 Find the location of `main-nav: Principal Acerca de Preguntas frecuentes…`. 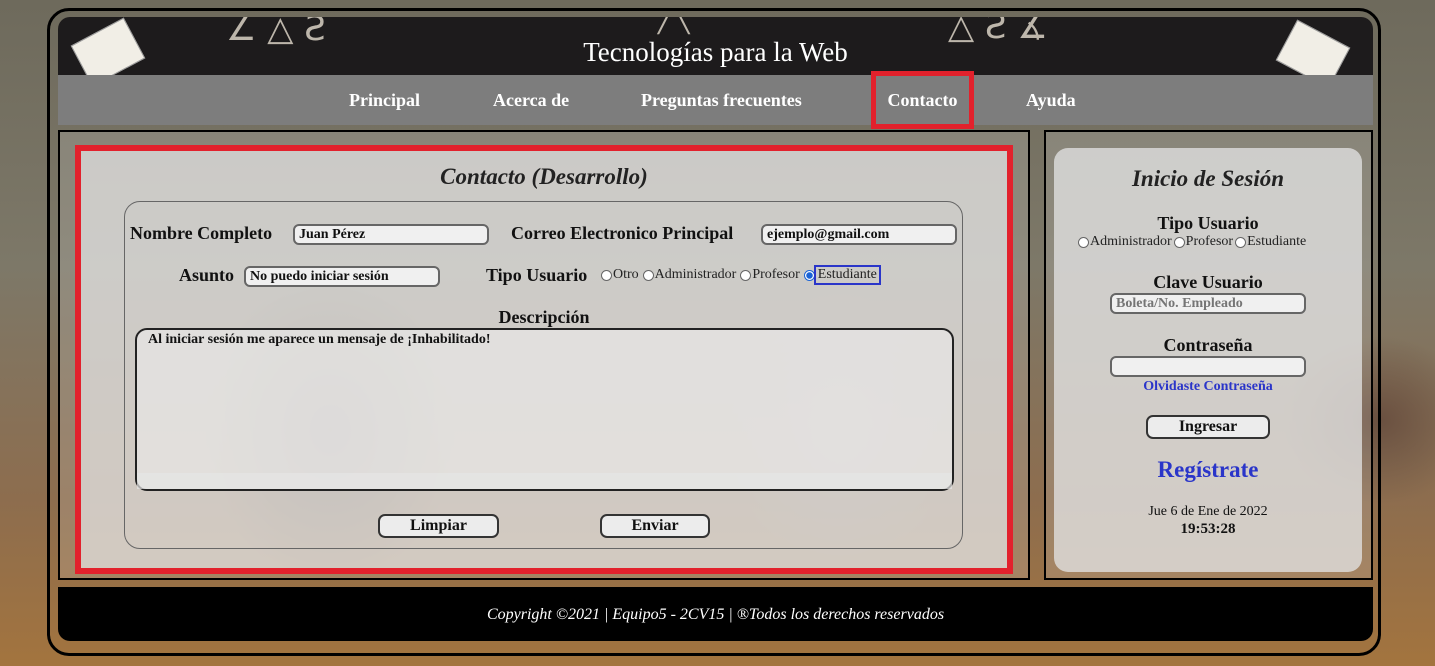

main-nav: Principal Acerca de Preguntas frecuentes… is located at coordinates (715, 100).